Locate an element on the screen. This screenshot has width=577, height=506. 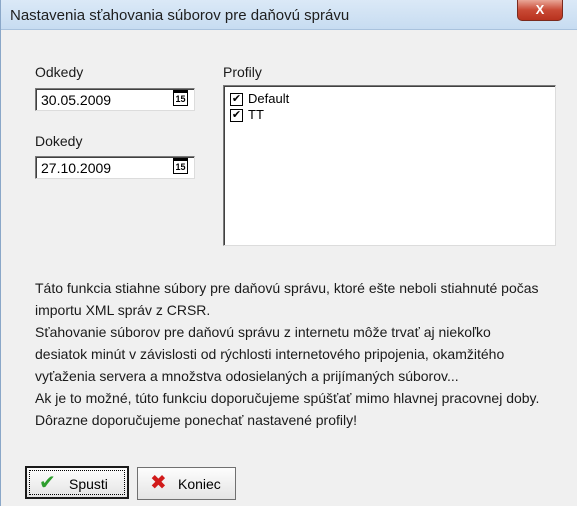
from-label: Odkedy is located at coordinates (59, 72).